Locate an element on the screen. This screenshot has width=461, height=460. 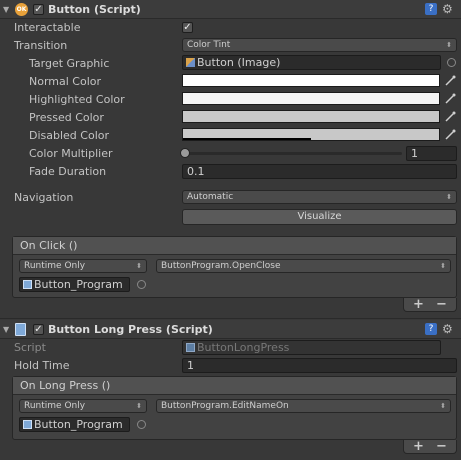
on-long-press-title: On Long Press () is located at coordinates (234, 386).